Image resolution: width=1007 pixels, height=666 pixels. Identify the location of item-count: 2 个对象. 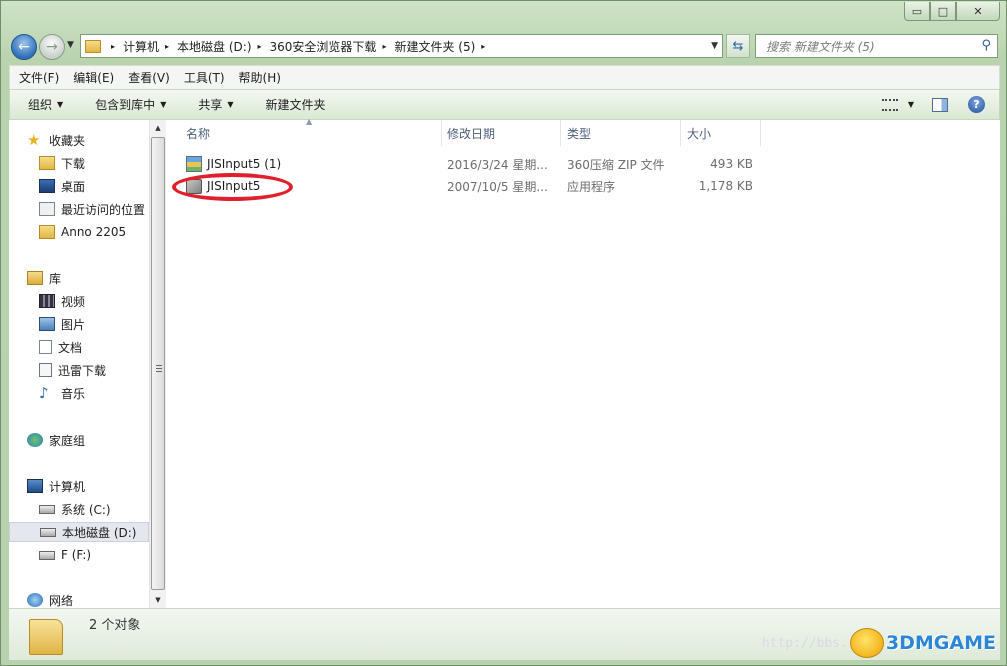
(115, 625).